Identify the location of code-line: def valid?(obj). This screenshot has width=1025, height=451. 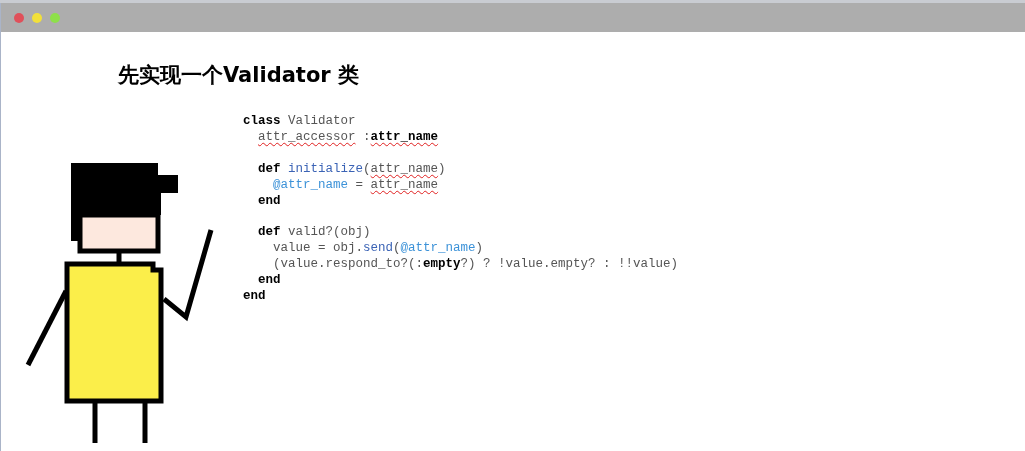
(314, 233).